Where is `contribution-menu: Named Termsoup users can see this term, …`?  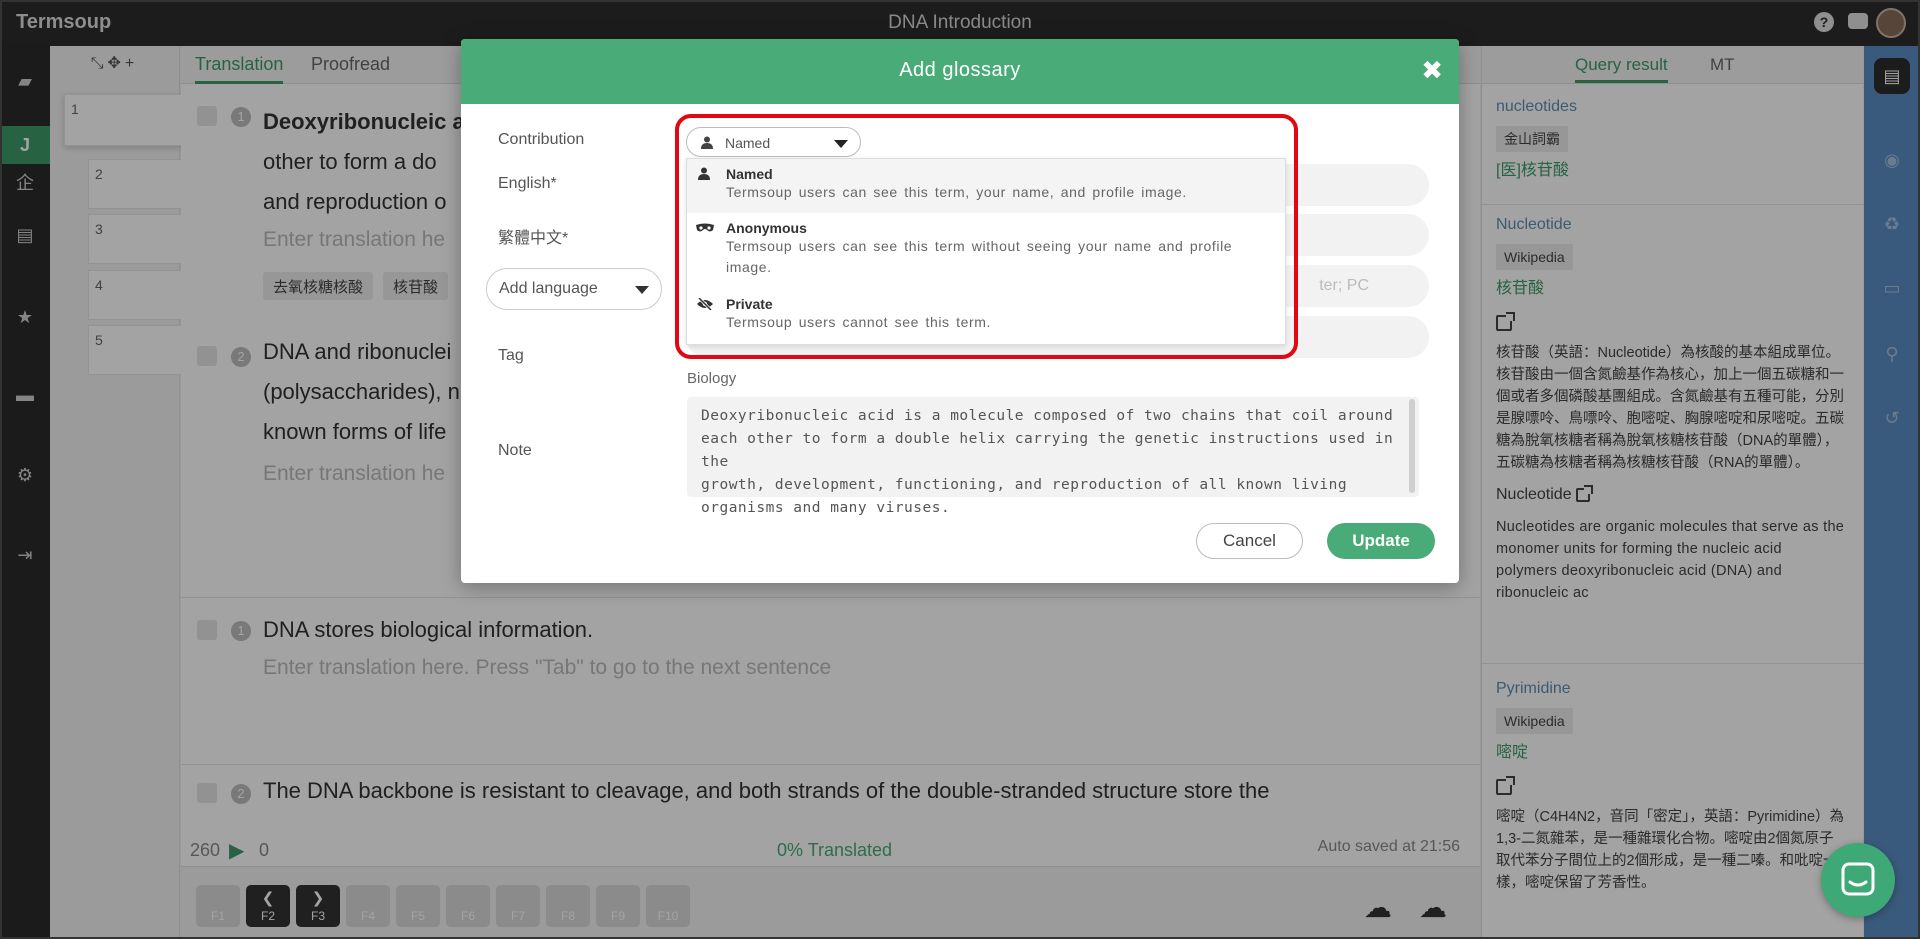
contribution-menu: Named Termsoup users can see this term, … is located at coordinates (986, 251).